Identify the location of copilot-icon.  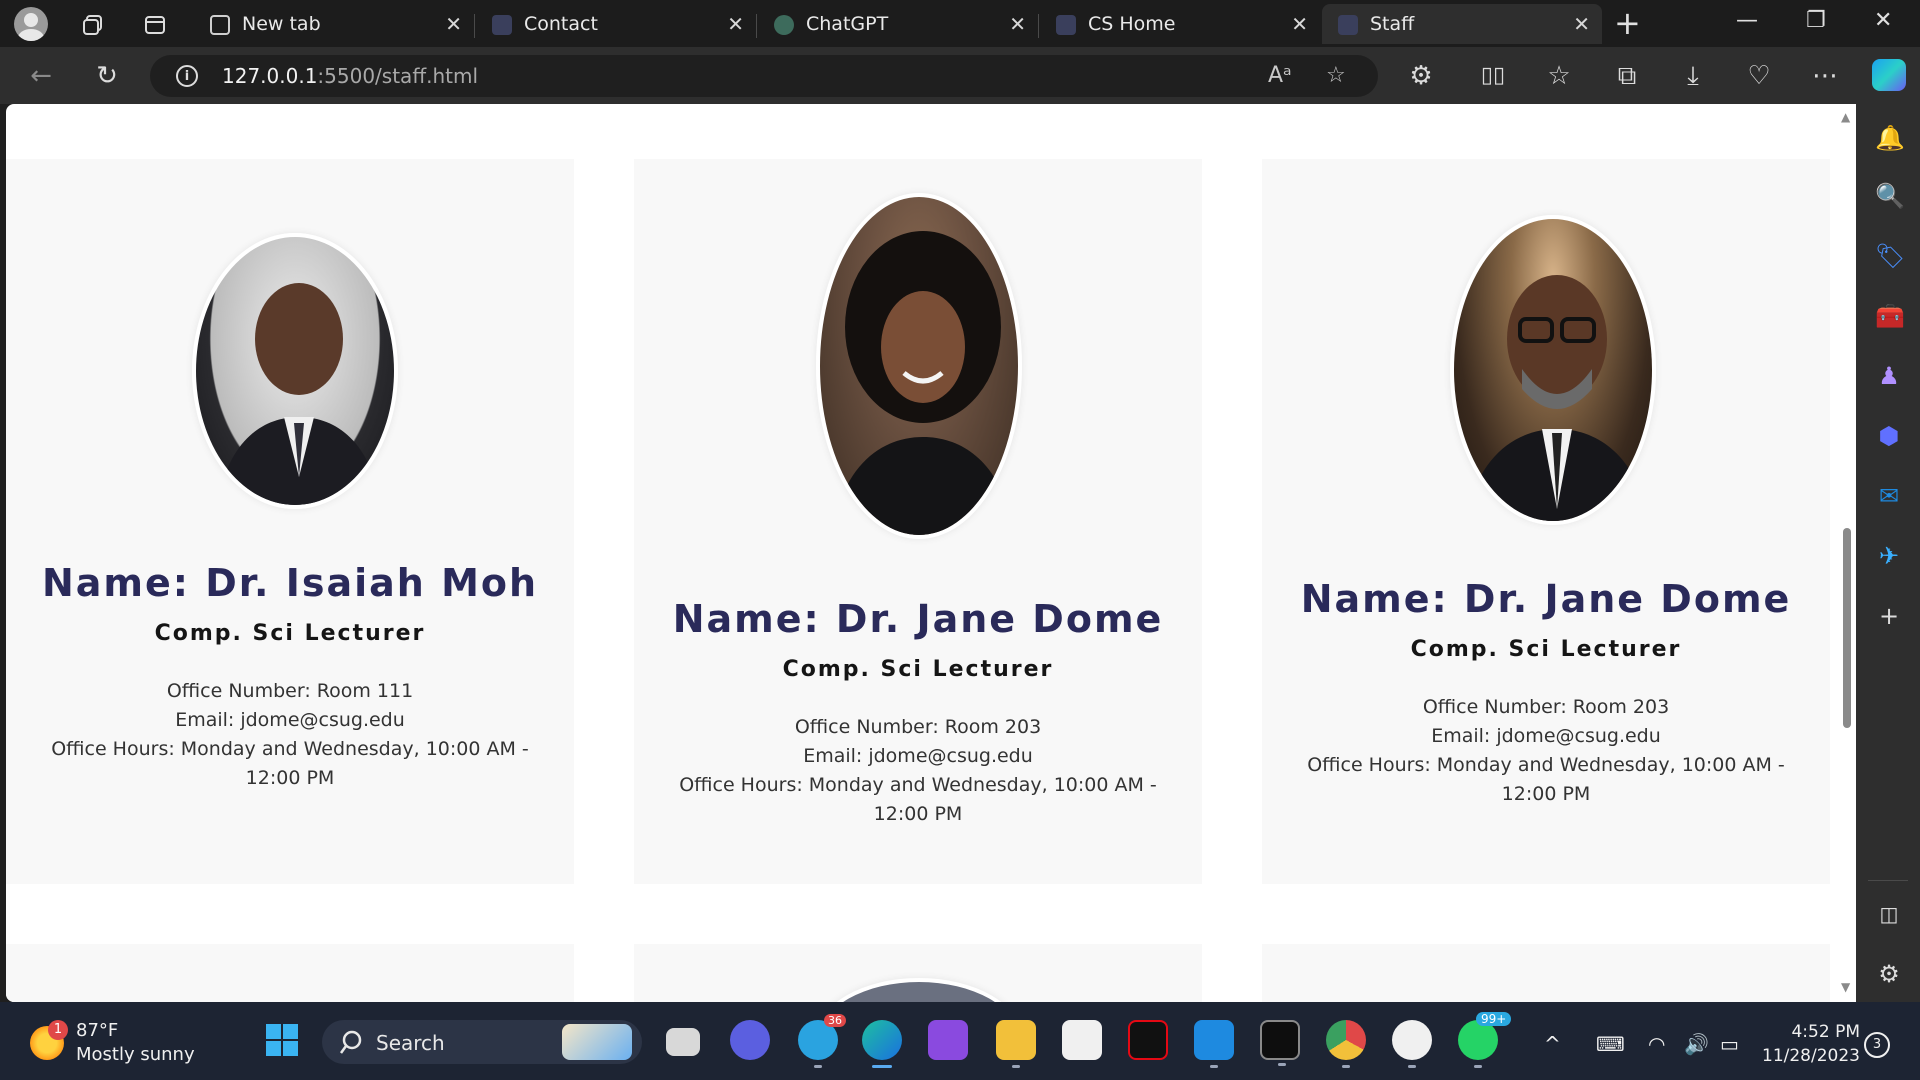
(1889, 75).